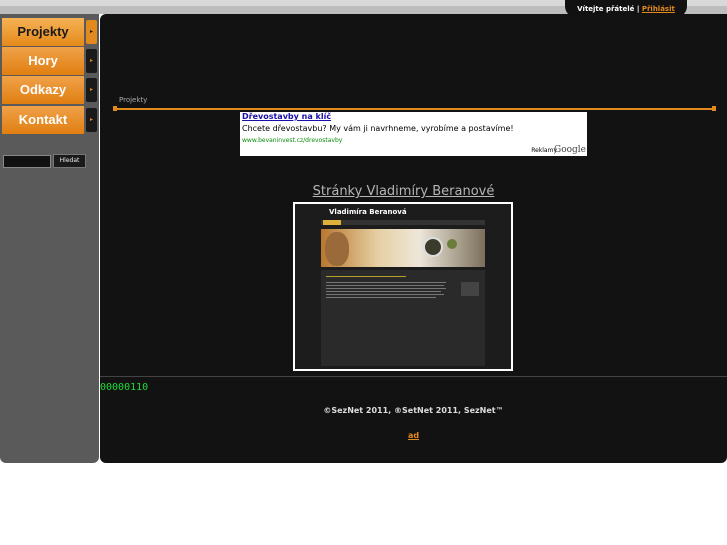 The height and width of the screenshot is (545, 727). Describe the element at coordinates (714, 108) in the screenshot. I see `rule-cap-right` at that location.